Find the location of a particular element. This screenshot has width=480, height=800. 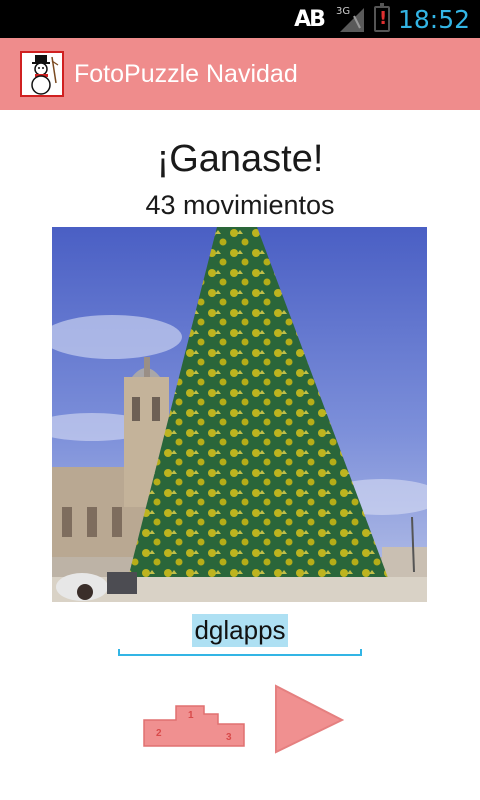

play-button is located at coordinates (308, 719).